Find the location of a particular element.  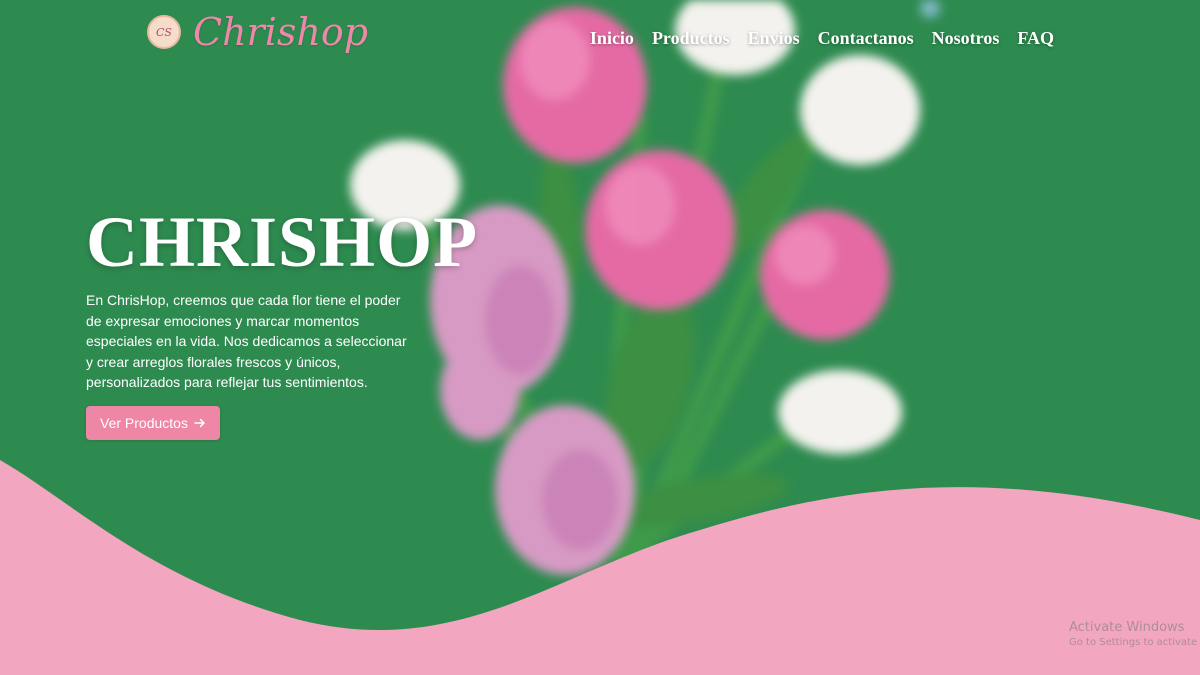

activate-windows-subtitle: Go to Settings to activate Windows. is located at coordinates (1134, 642).